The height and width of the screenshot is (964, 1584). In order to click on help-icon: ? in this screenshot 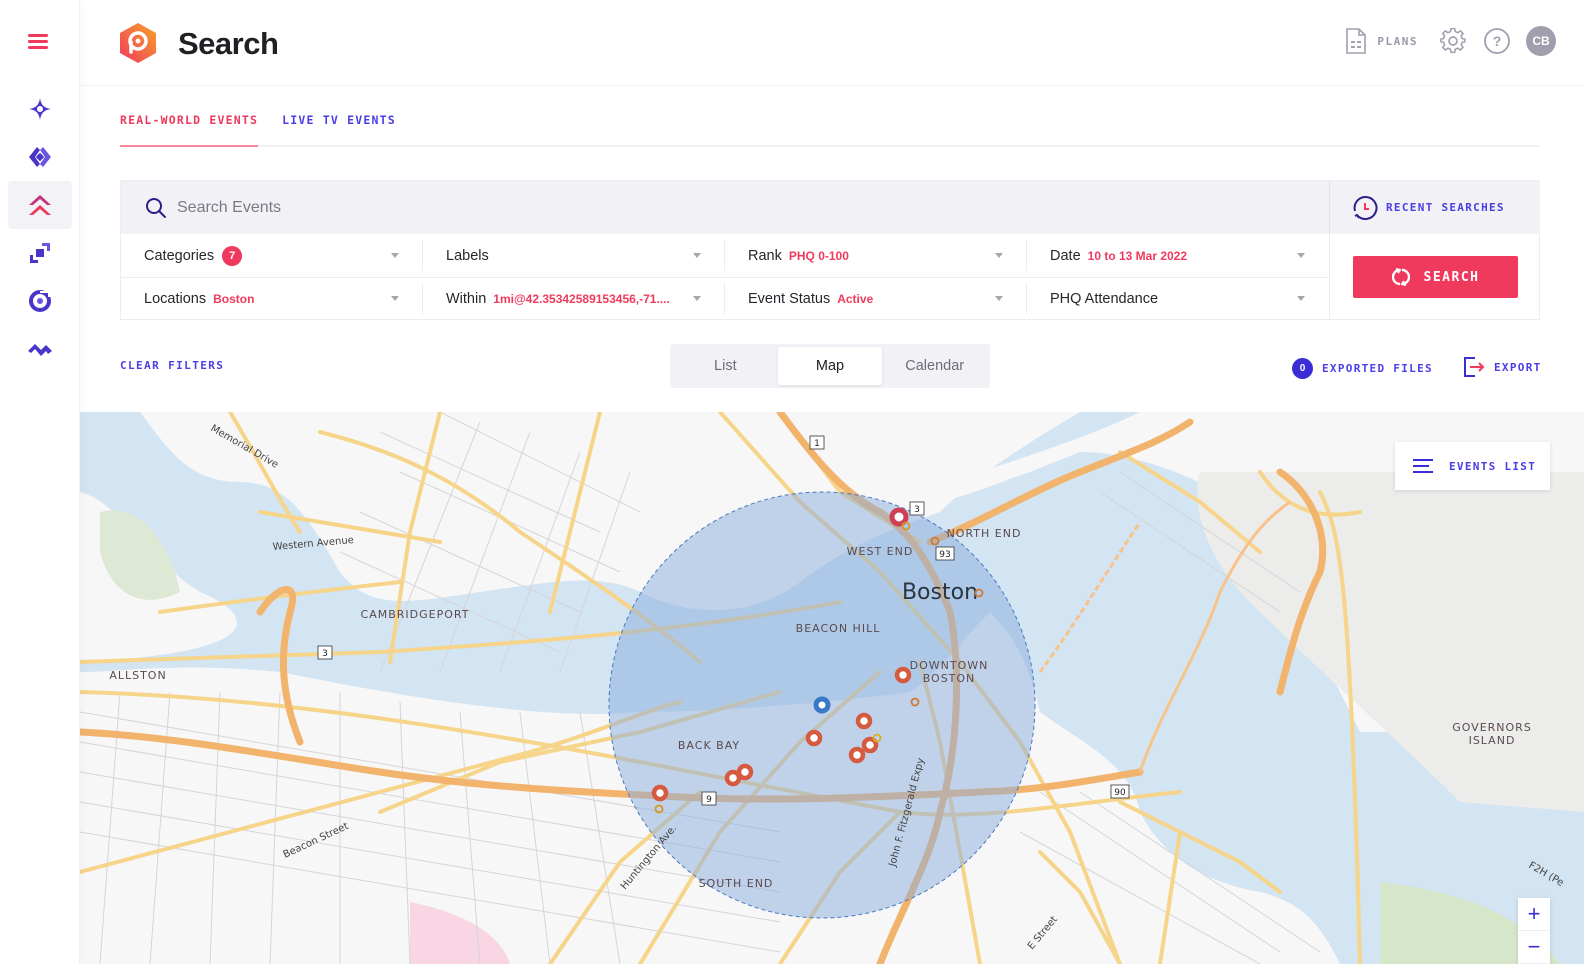, I will do `click(1497, 41)`.